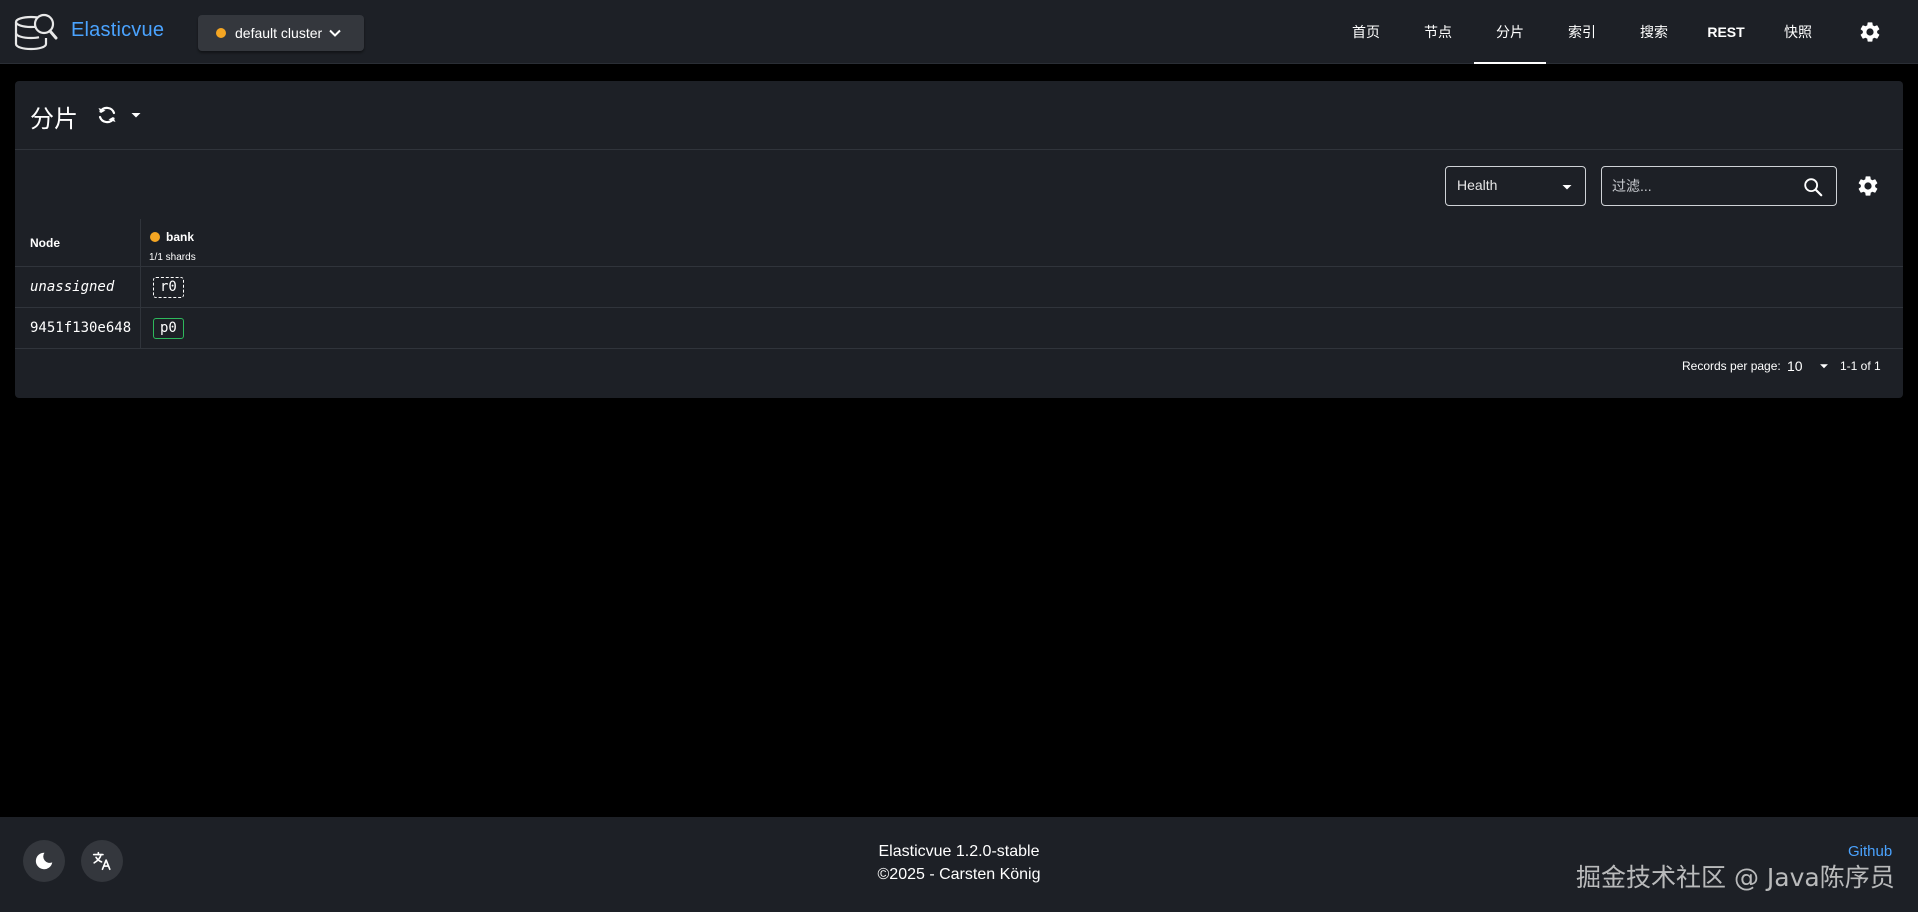 The width and height of the screenshot is (1918, 912). What do you see at coordinates (1812, 366) in the screenshot?
I see `records-per-page-select: 10` at bounding box center [1812, 366].